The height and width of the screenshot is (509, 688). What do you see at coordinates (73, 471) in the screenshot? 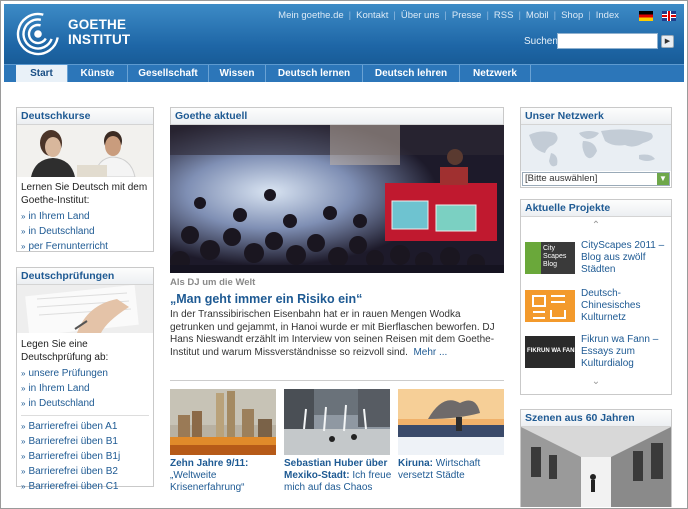
I see `barrier-link-label: Barrierefrei üben B2` at bounding box center [73, 471].